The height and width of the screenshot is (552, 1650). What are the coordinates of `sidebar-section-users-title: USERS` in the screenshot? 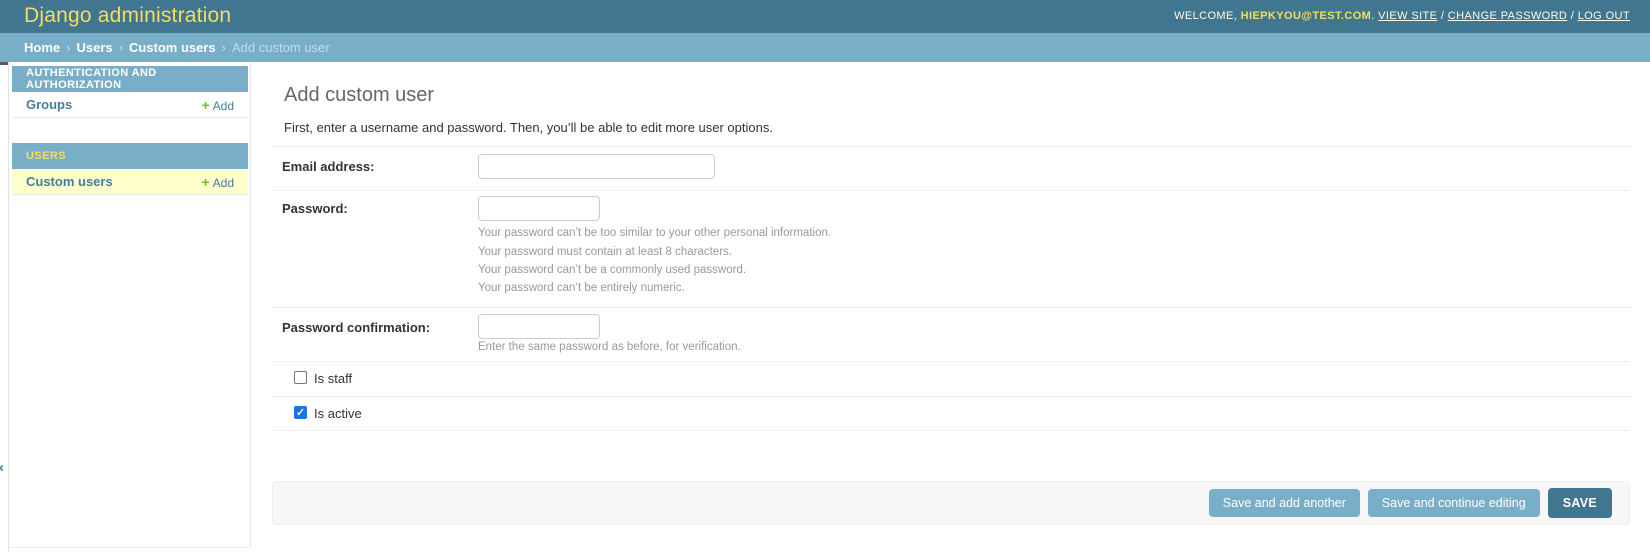 It's located at (130, 156).